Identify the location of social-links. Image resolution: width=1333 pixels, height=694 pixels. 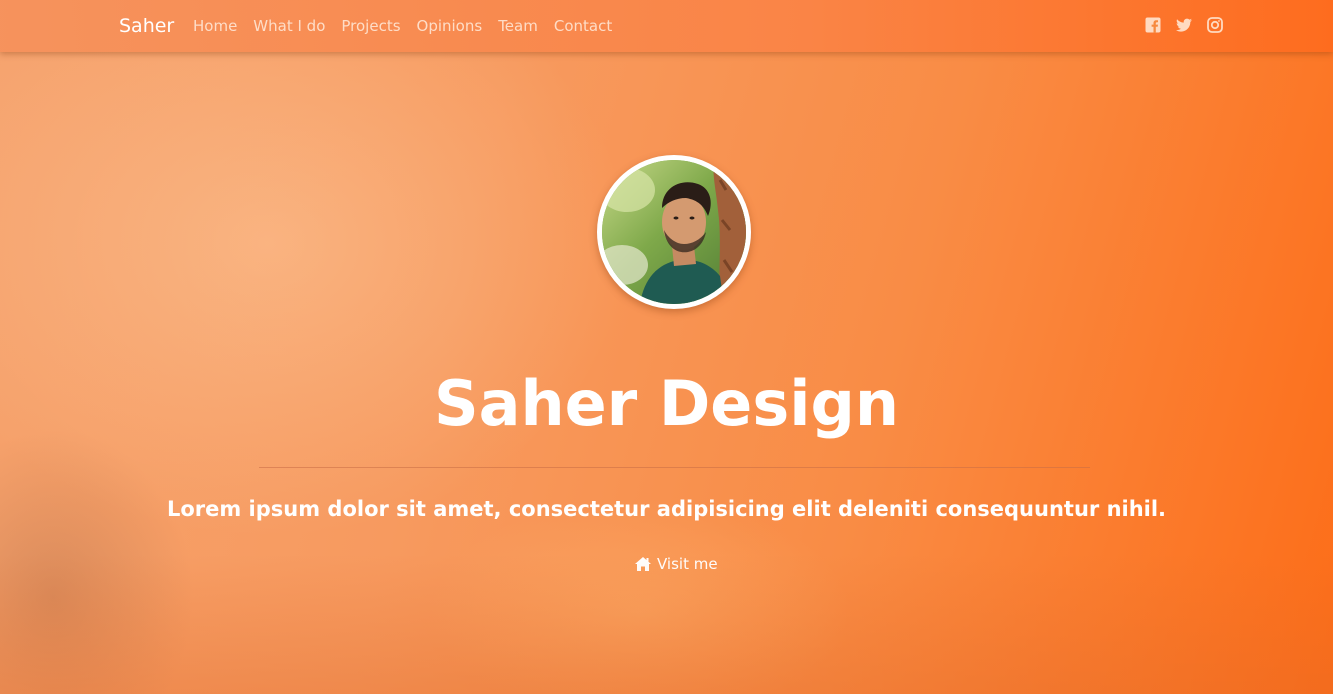
(1184, 25).